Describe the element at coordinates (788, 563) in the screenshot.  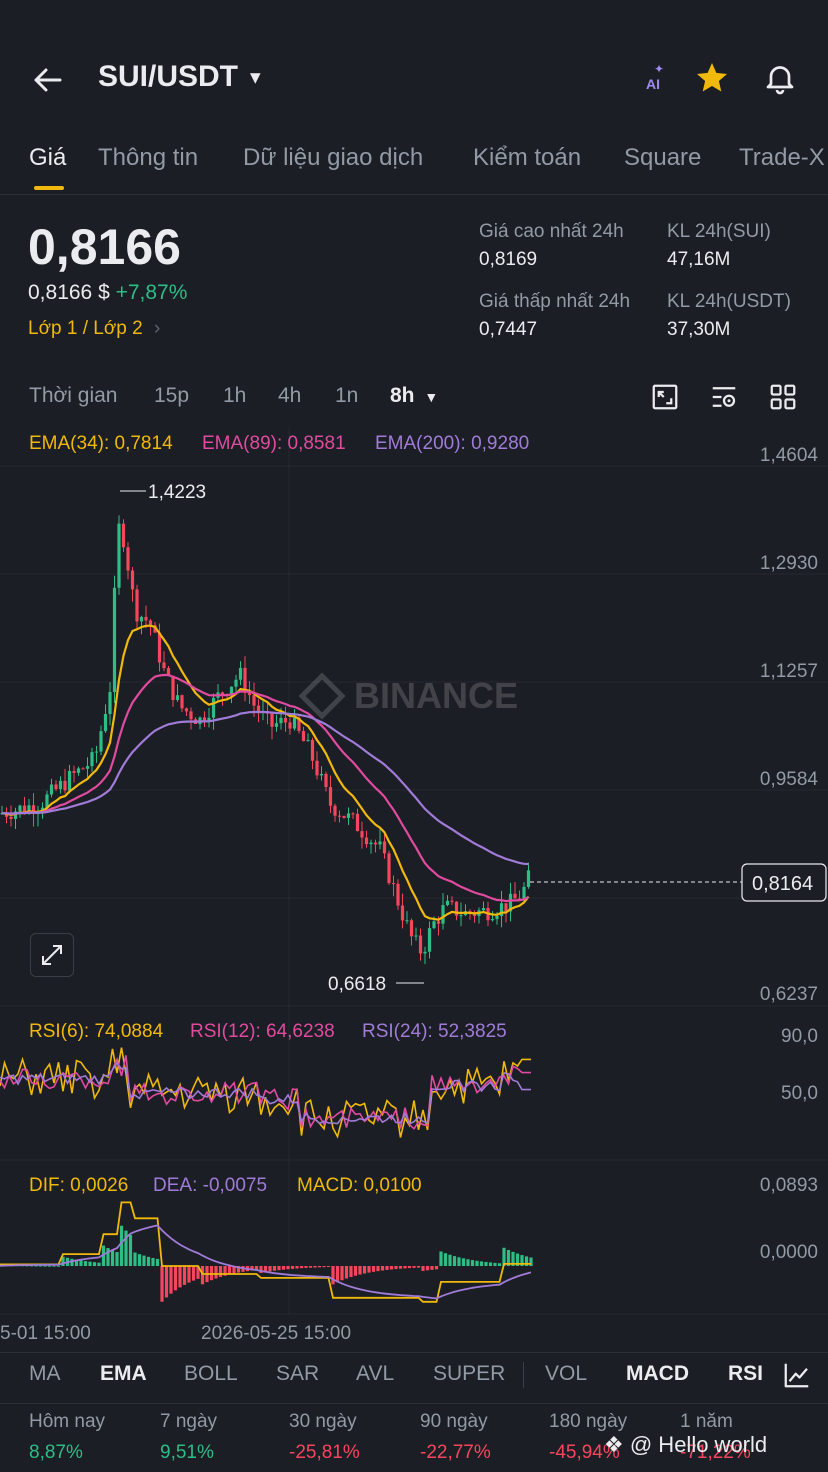
I see `price-axis-2: 1,2930` at that location.